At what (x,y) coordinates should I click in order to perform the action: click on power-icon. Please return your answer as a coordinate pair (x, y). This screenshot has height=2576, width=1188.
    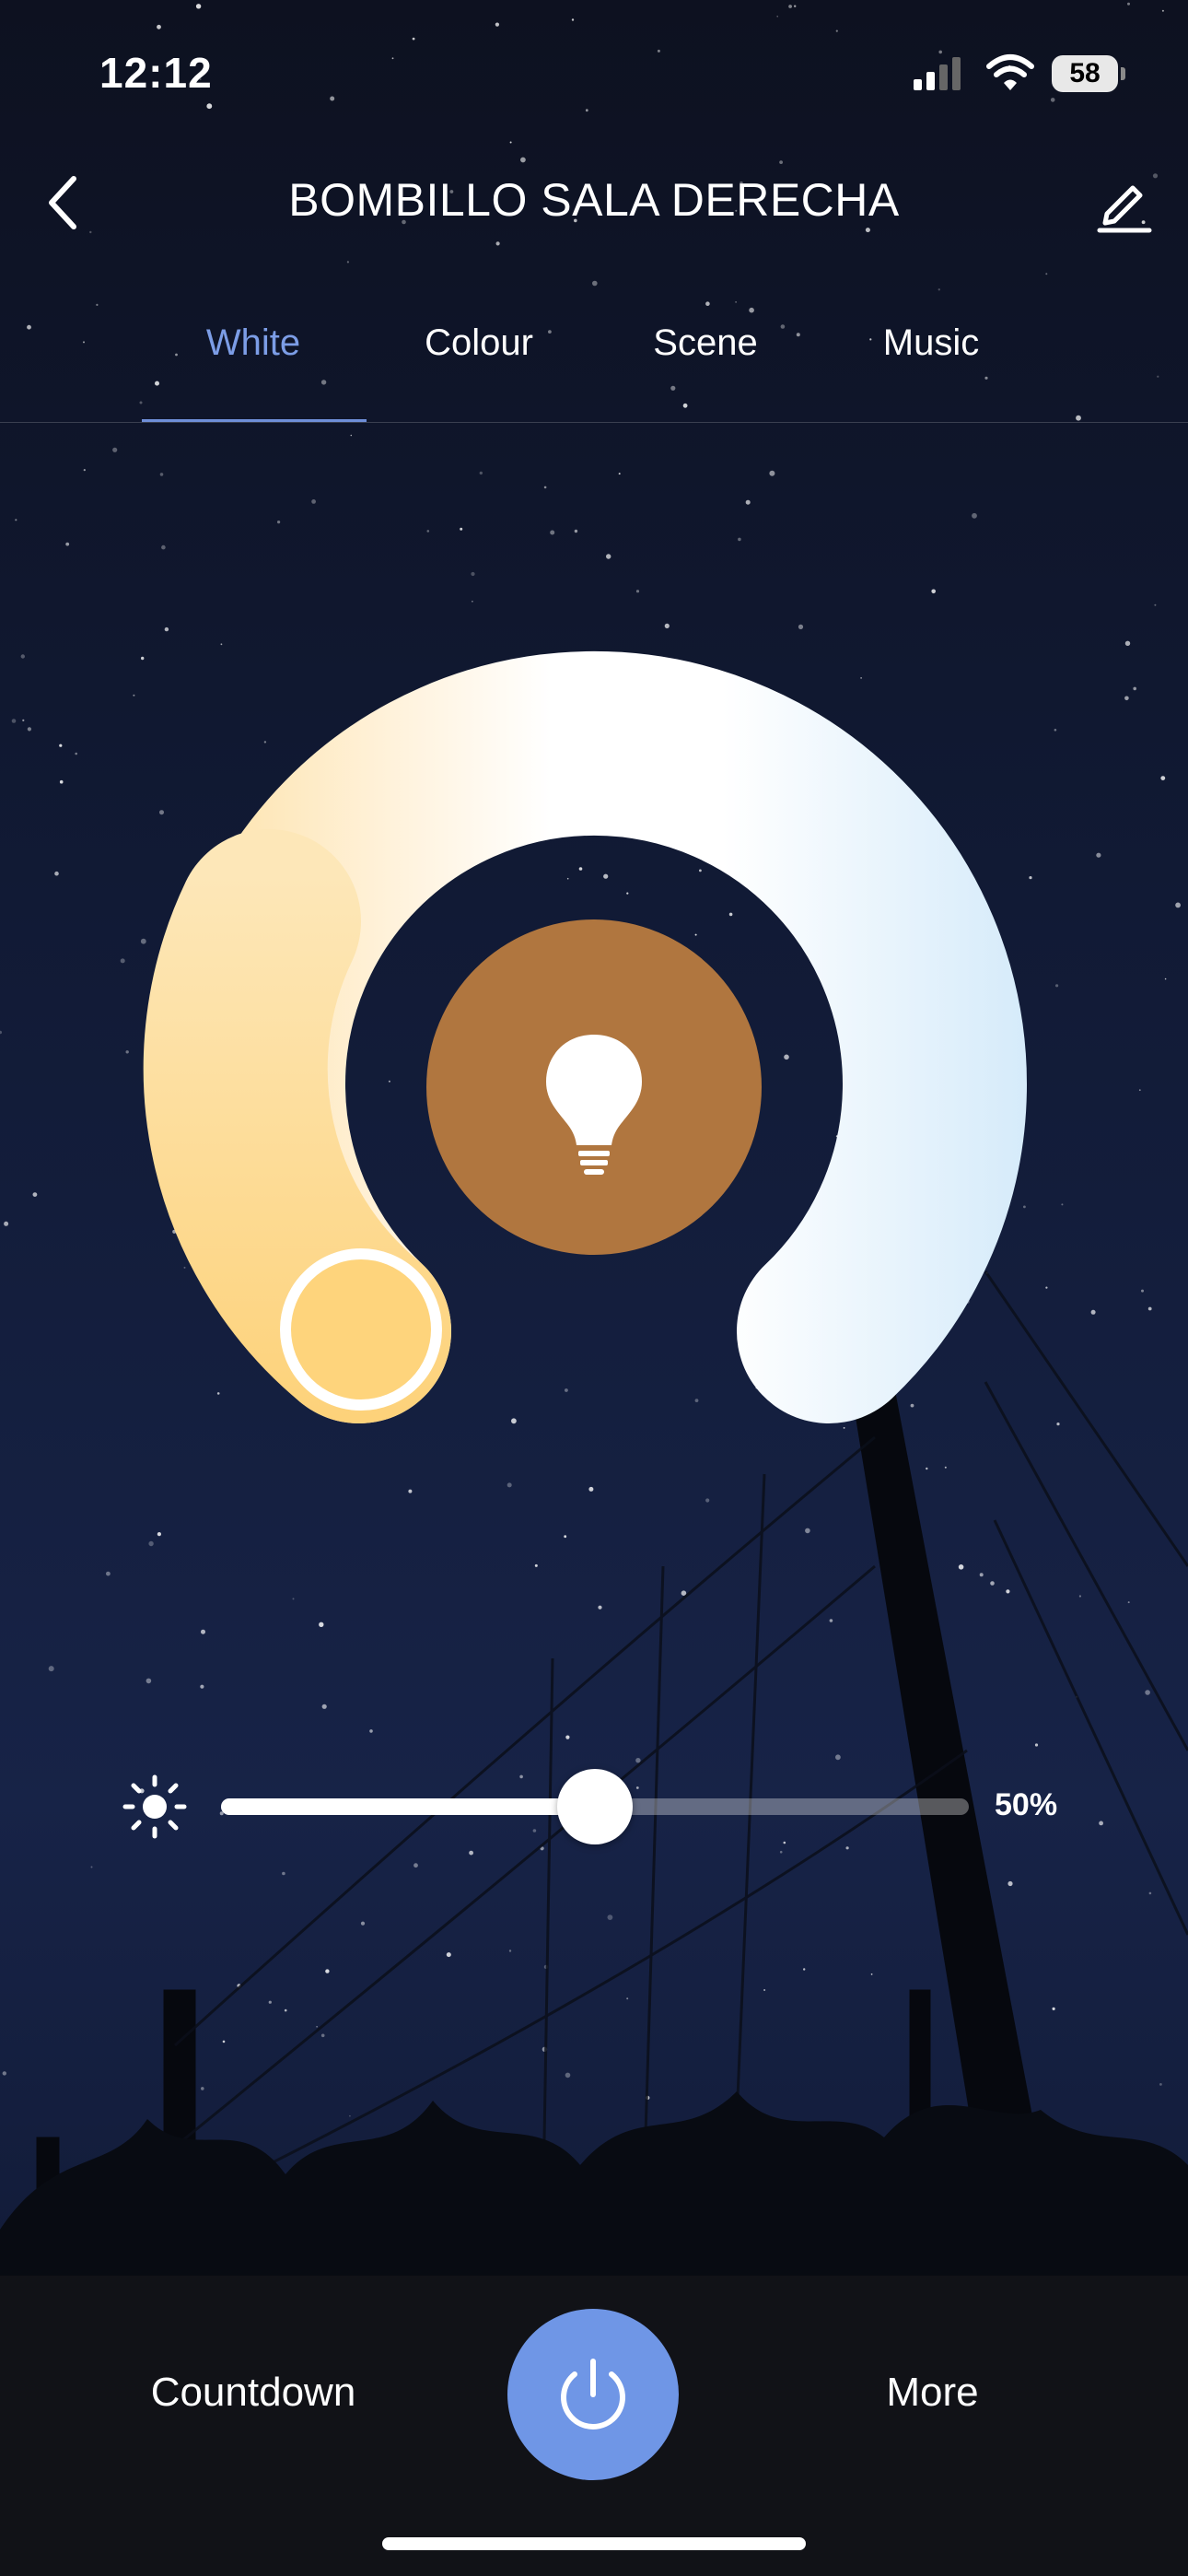
    Looking at the image, I should click on (593, 2394).